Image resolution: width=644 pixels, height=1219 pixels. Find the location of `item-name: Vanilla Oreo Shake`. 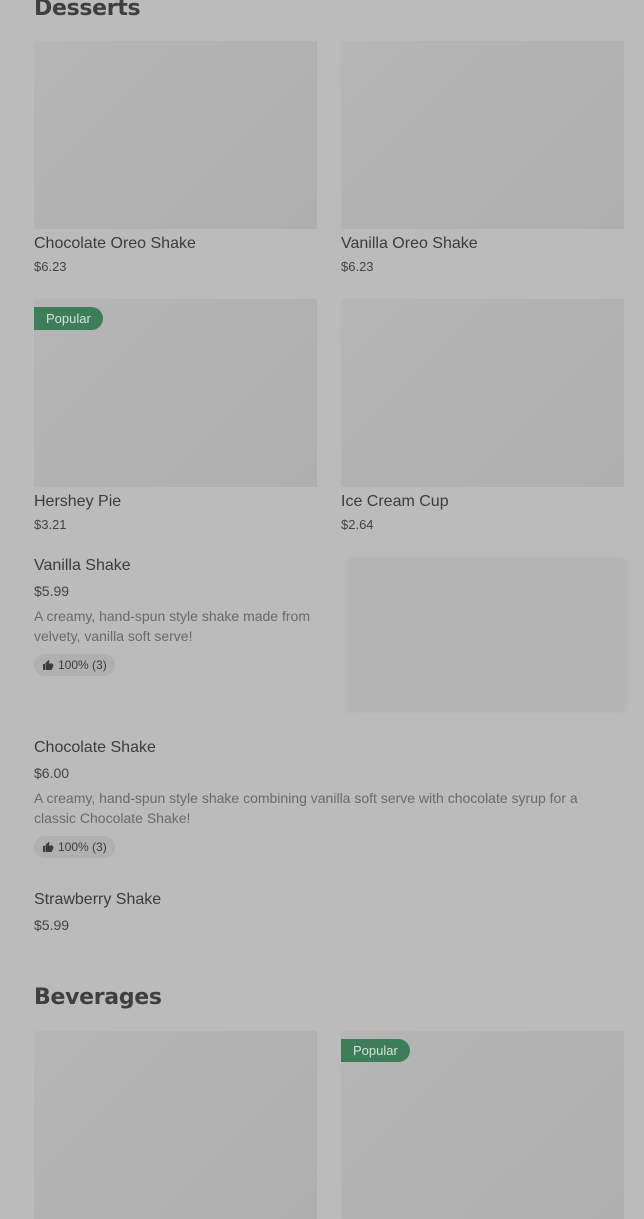

item-name: Vanilla Oreo Shake is located at coordinates (409, 243).